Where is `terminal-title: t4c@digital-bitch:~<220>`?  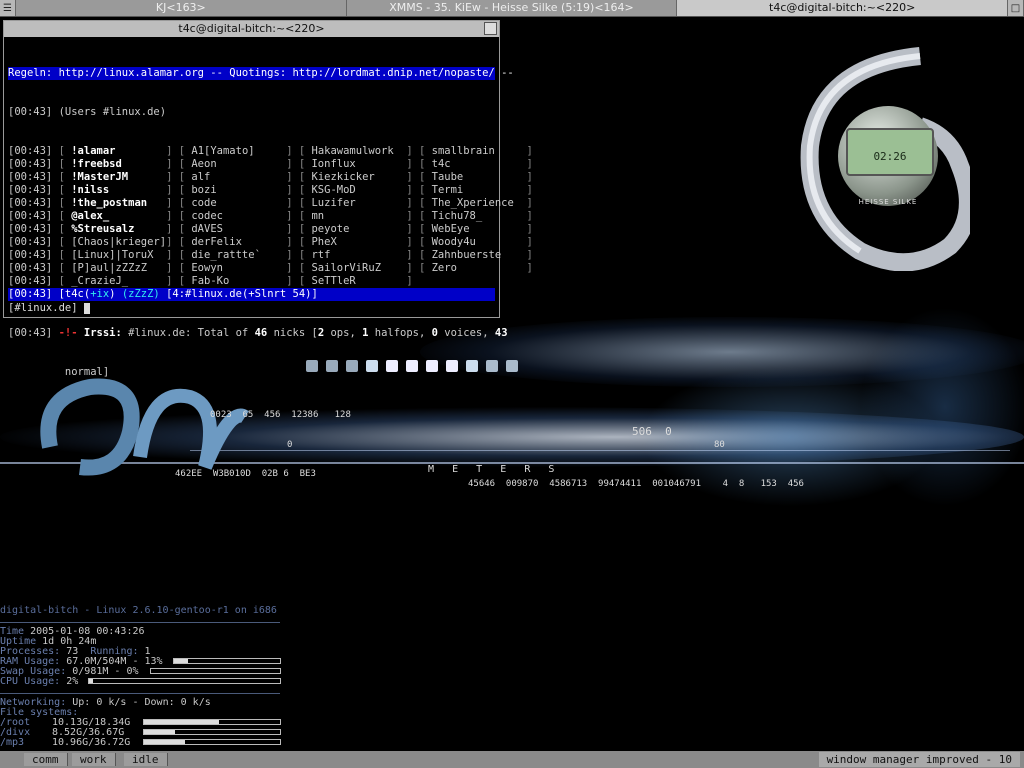 terminal-title: t4c@digital-bitch:~<220> is located at coordinates (251, 28).